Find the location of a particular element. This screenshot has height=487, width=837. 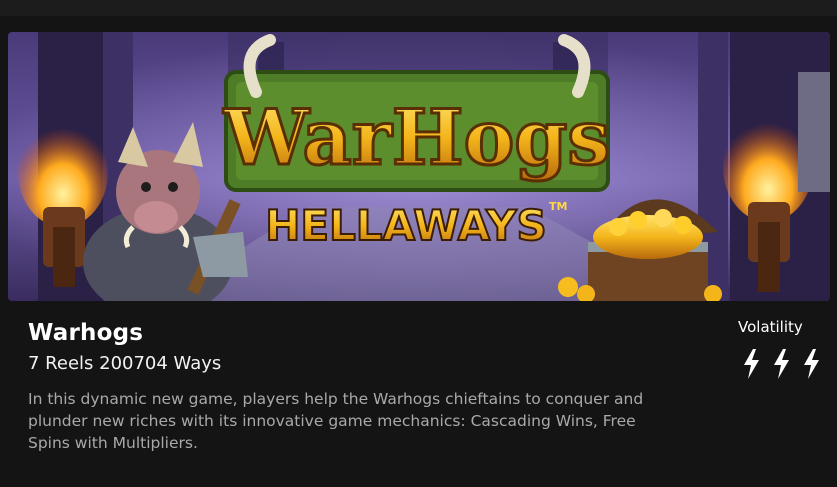

logo-sub-text: HELLAWAYS is located at coordinates (406, 225).